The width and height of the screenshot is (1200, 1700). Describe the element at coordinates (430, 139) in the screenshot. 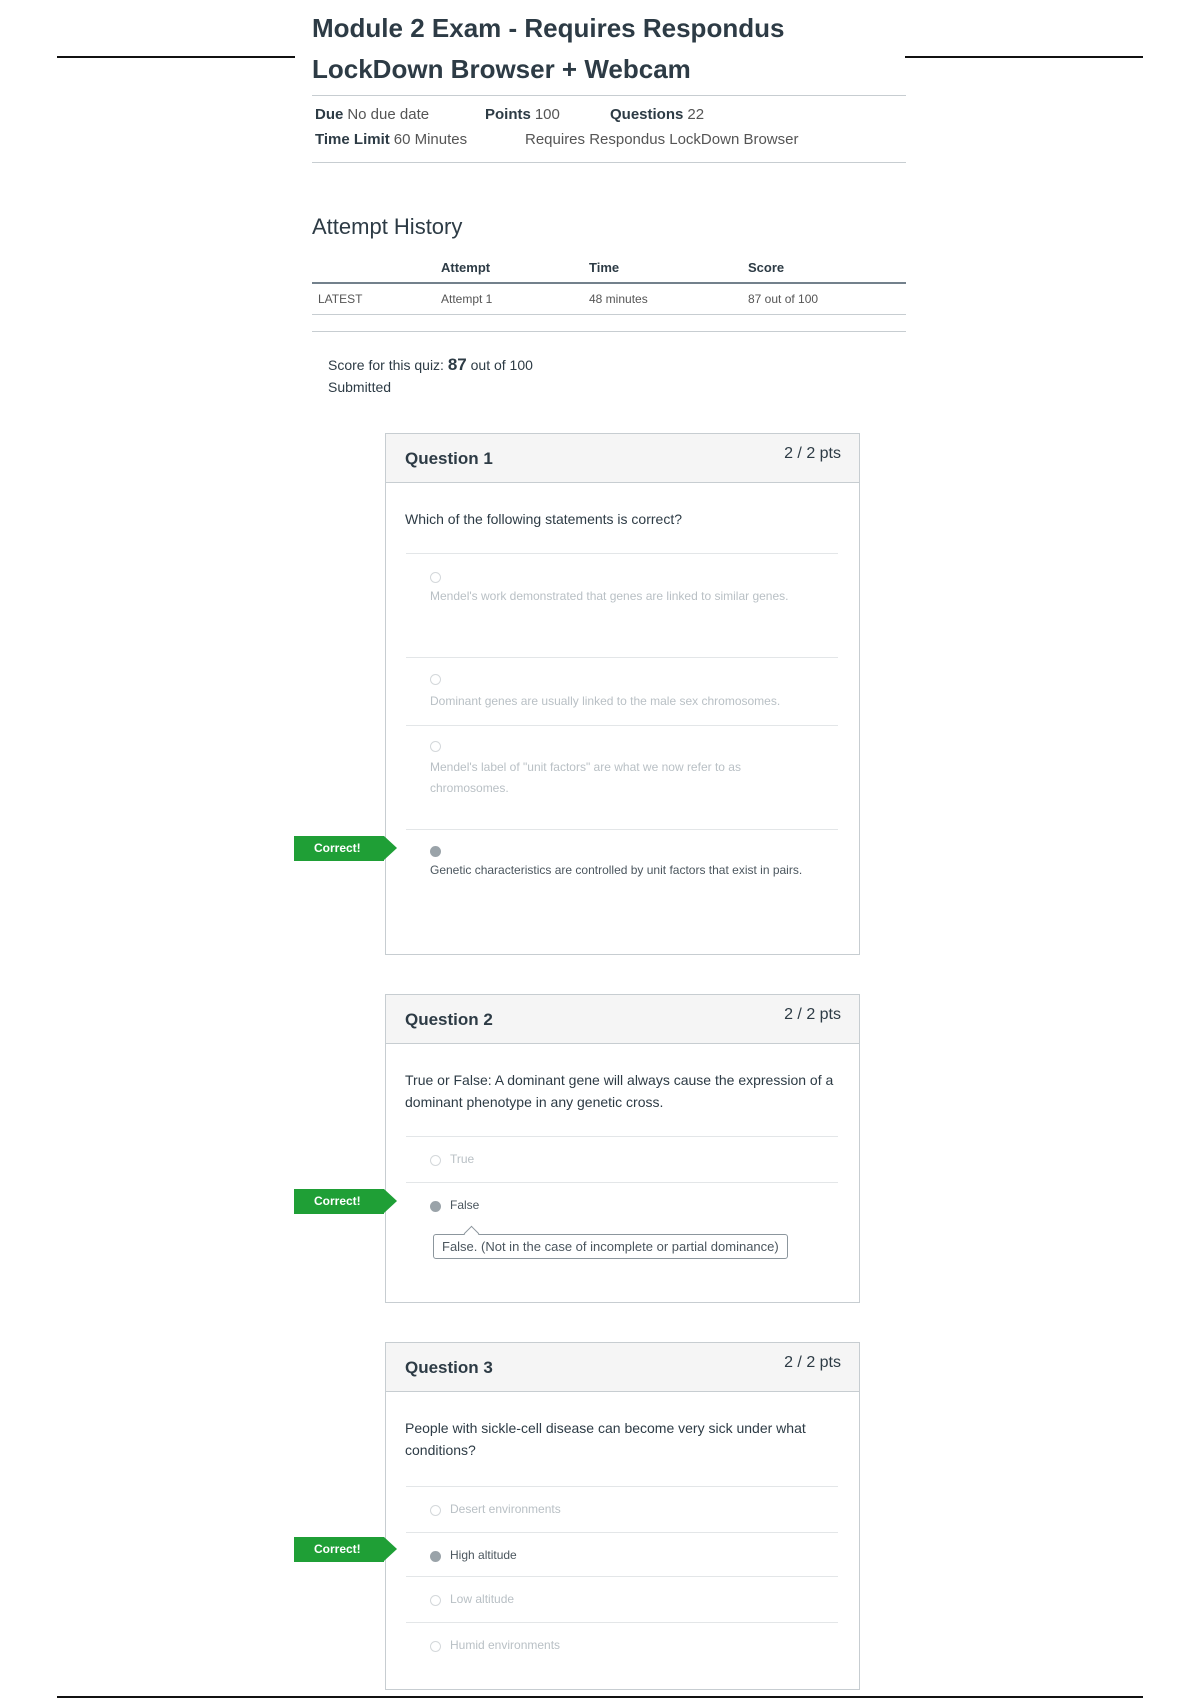

I see `time-limit-value: 60 Minutes` at that location.